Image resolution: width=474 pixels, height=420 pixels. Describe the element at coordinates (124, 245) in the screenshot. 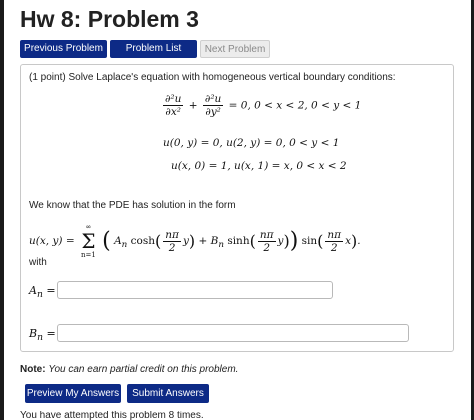

I see `coef-a-sub: n` at that location.